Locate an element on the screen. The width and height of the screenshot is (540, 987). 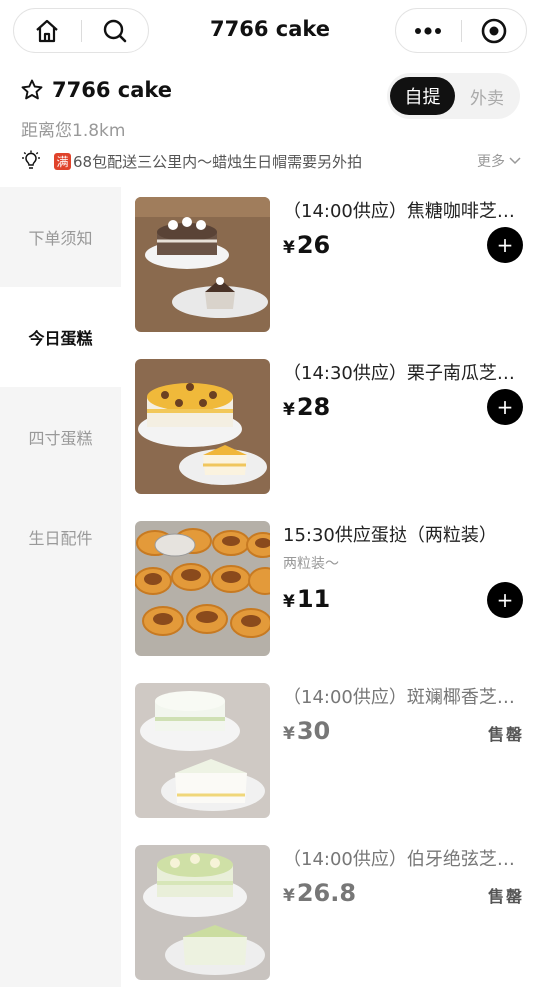
search-button is located at coordinates (115, 30).